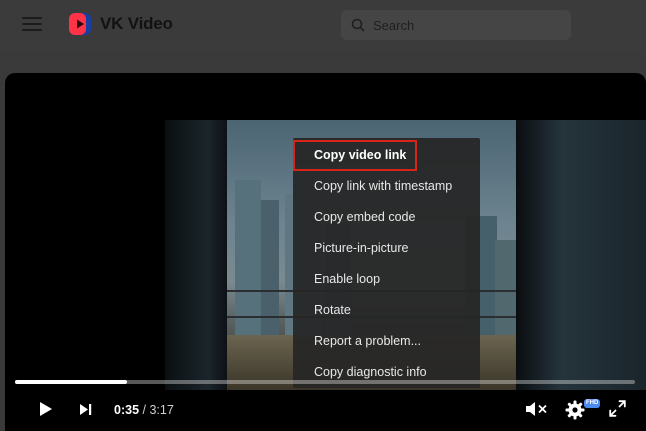  Describe the element at coordinates (71, 382) in the screenshot. I see `progress-fill` at that location.